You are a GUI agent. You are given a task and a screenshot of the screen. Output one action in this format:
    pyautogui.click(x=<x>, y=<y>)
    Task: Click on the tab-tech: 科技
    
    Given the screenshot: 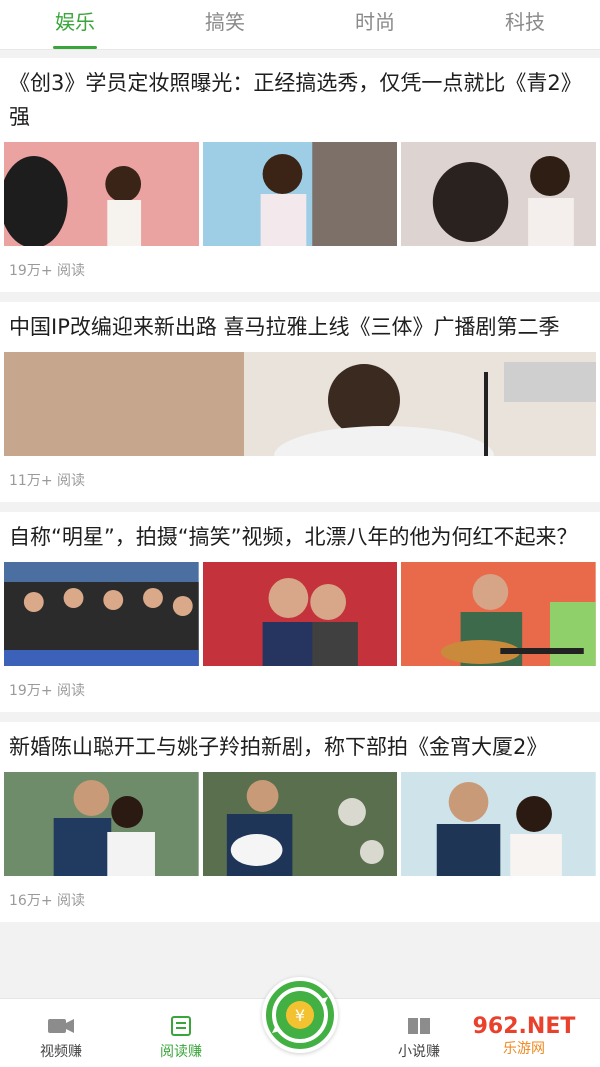 What is the action you would take?
    pyautogui.click(x=525, y=24)
    